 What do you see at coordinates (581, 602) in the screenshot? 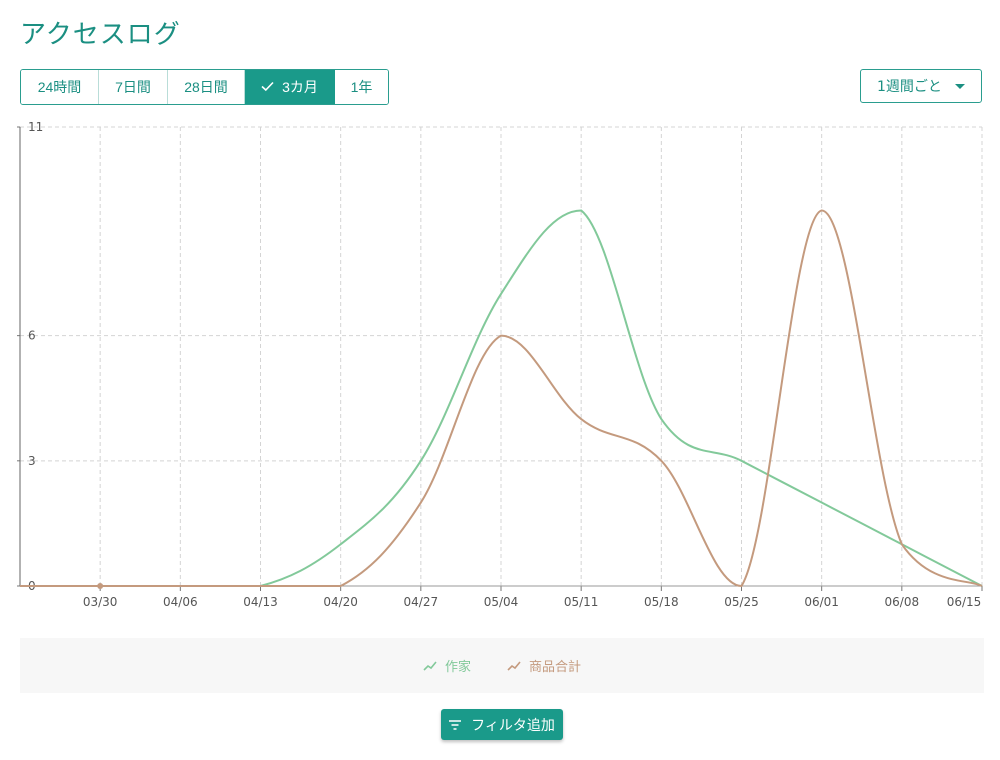
I see `x-tick-label: 05/11` at bounding box center [581, 602].